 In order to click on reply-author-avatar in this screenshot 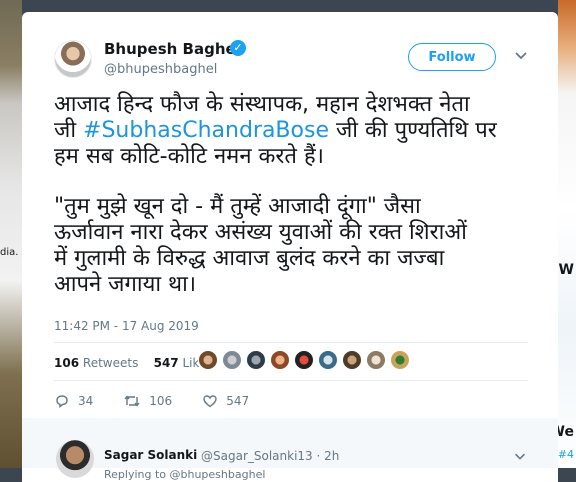, I will do `click(75, 459)`.